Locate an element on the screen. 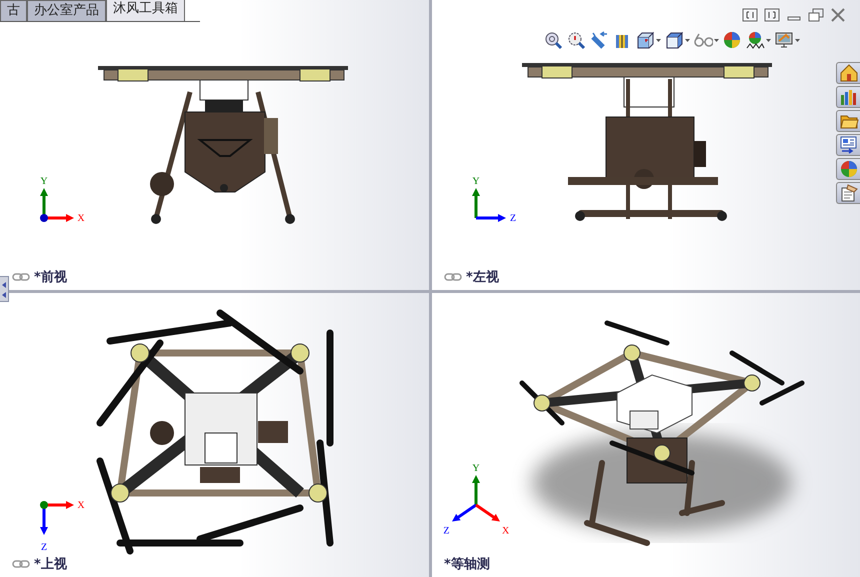 The image size is (860, 577). previous-view-button is located at coordinates (599, 40).